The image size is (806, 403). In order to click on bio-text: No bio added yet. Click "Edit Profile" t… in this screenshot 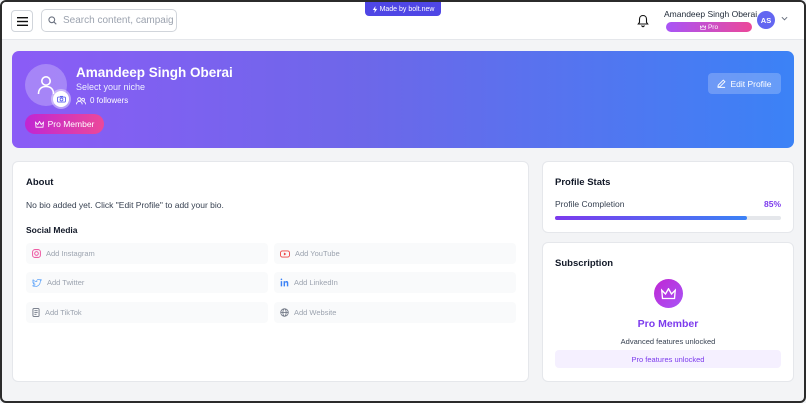, I will do `click(125, 205)`.